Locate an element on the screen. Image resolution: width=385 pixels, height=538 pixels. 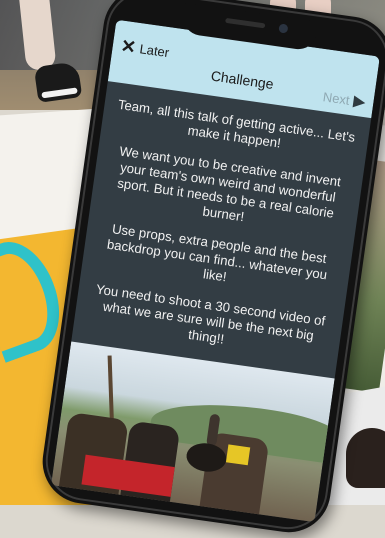
background-person-head is located at coordinates (365, 458).